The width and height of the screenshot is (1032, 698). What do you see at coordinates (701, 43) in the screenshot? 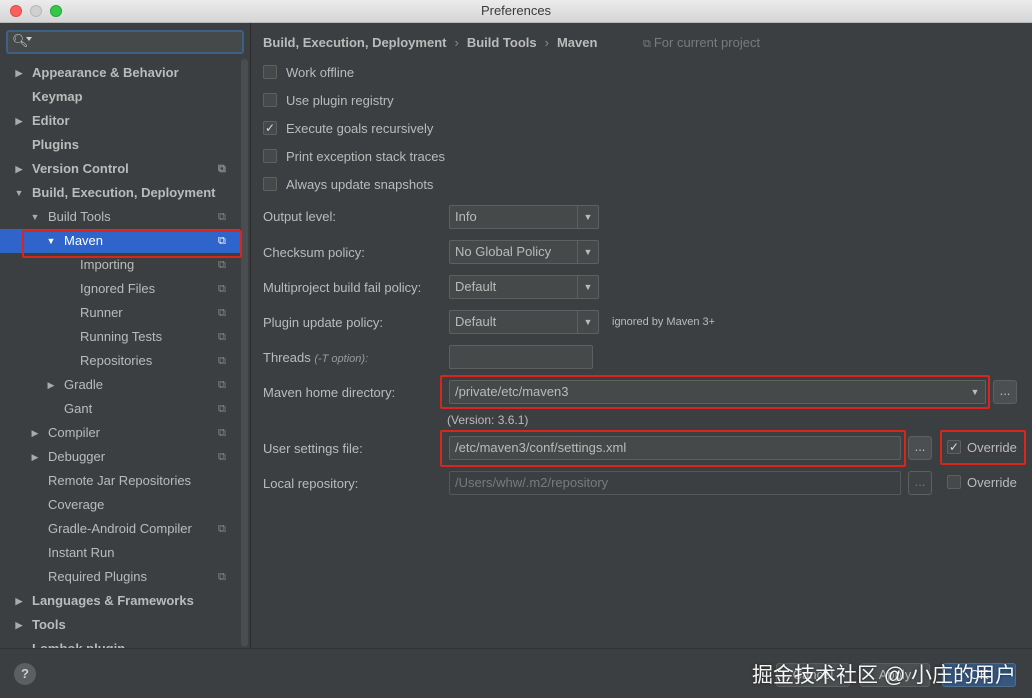
I see `scope-note: ⧉ For current project` at bounding box center [701, 43].